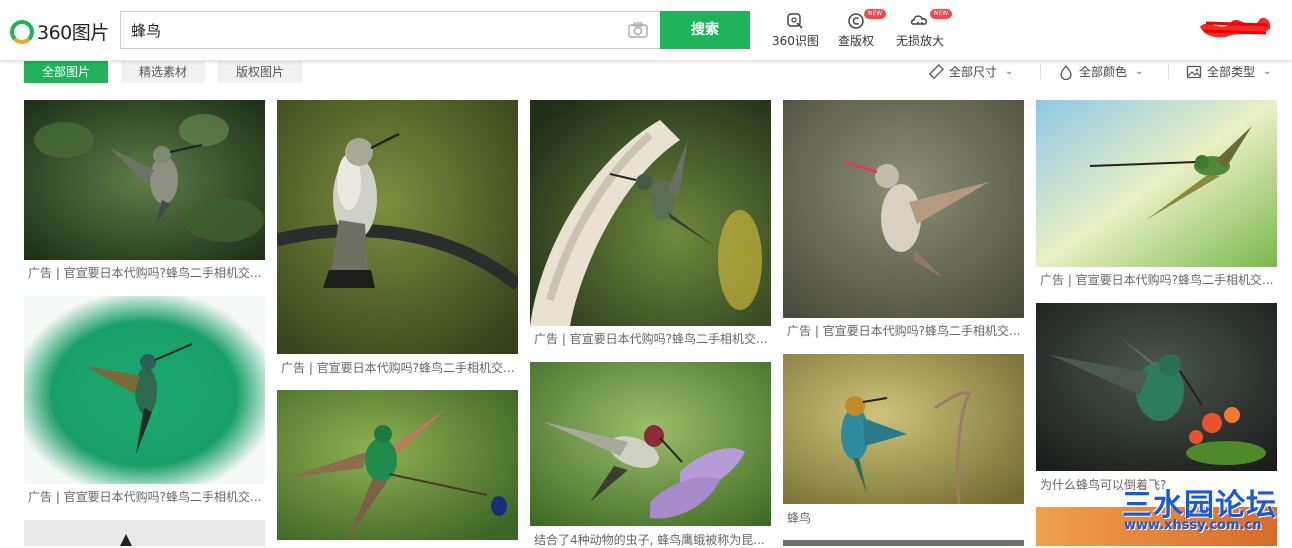  I want to click on image-result-bee-eater, so click(903, 429).